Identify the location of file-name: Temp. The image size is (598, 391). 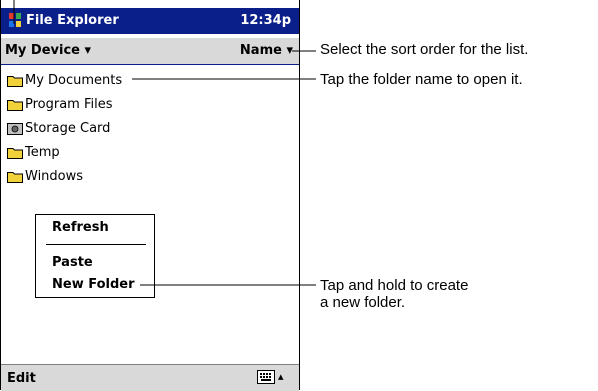
(42, 152).